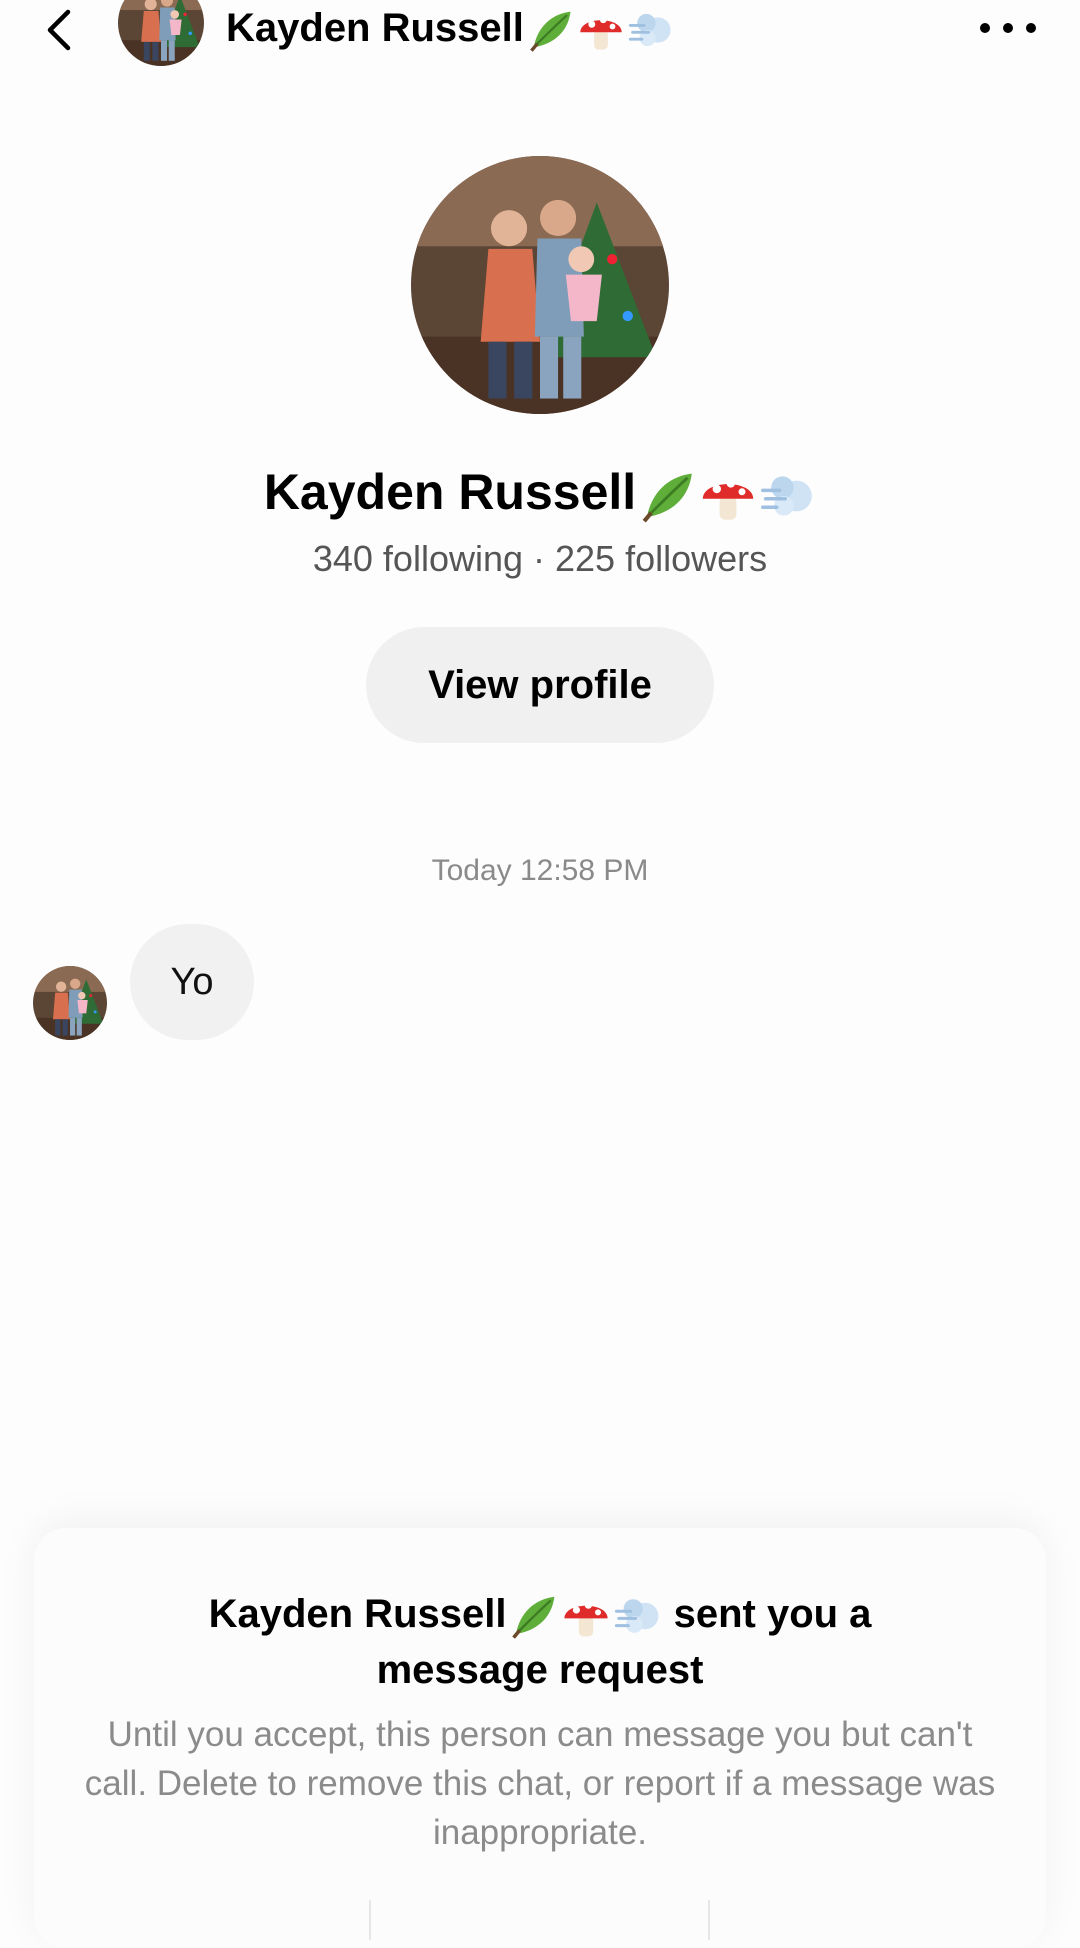 This screenshot has width=1080, height=1948. I want to click on request-title-suffix: sent you a, so click(767, 1614).